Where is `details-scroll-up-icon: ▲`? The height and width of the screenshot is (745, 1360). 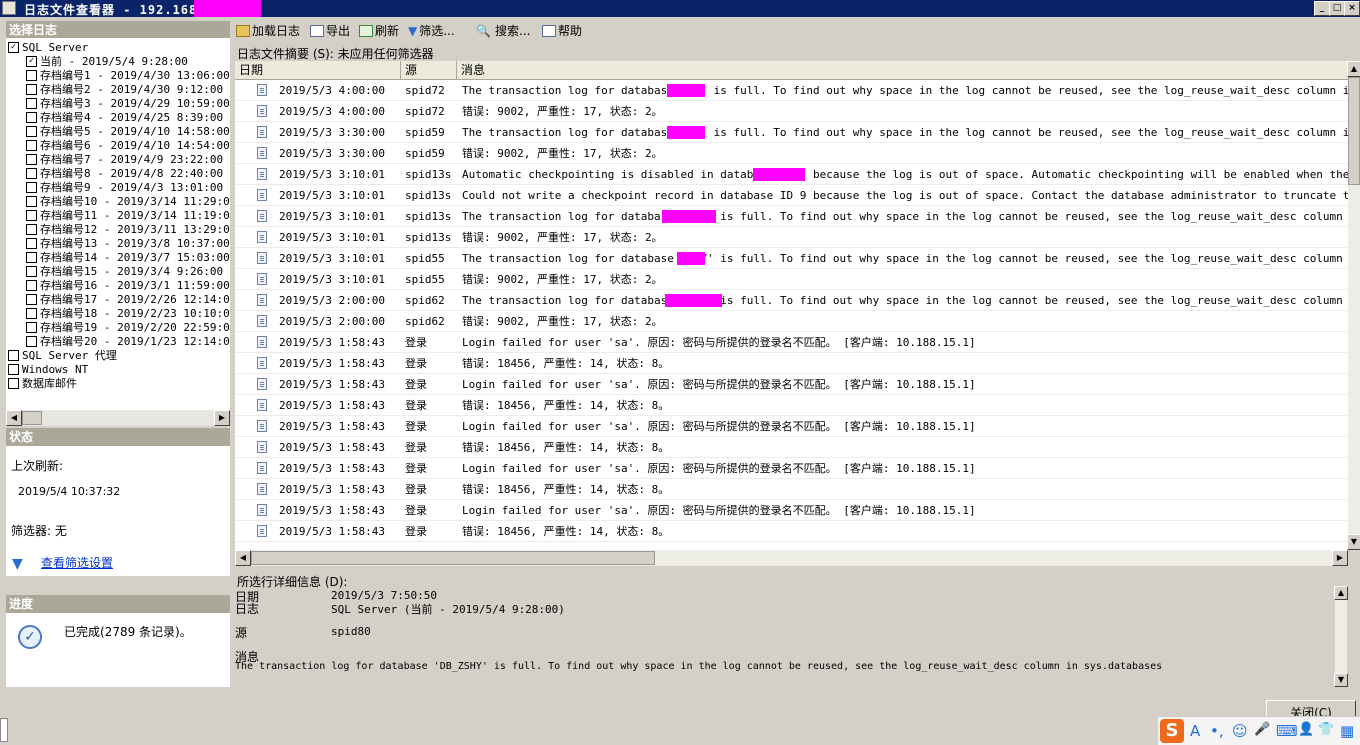
details-scroll-up-icon: ▲ is located at coordinates (1341, 593).